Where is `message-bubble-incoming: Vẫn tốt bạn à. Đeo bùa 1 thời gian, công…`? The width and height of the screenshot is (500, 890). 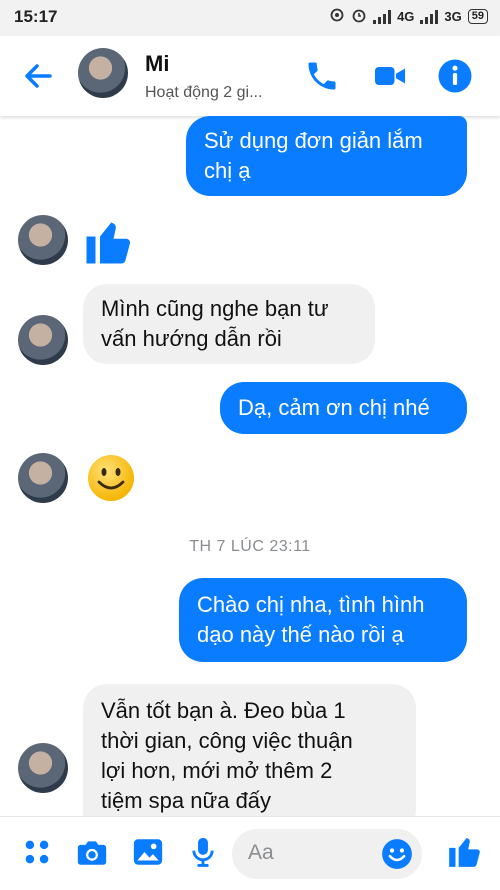
message-bubble-incoming: Vẫn tốt bạn à. Đeo bùa 1 thời gian, công… is located at coordinates (249, 750).